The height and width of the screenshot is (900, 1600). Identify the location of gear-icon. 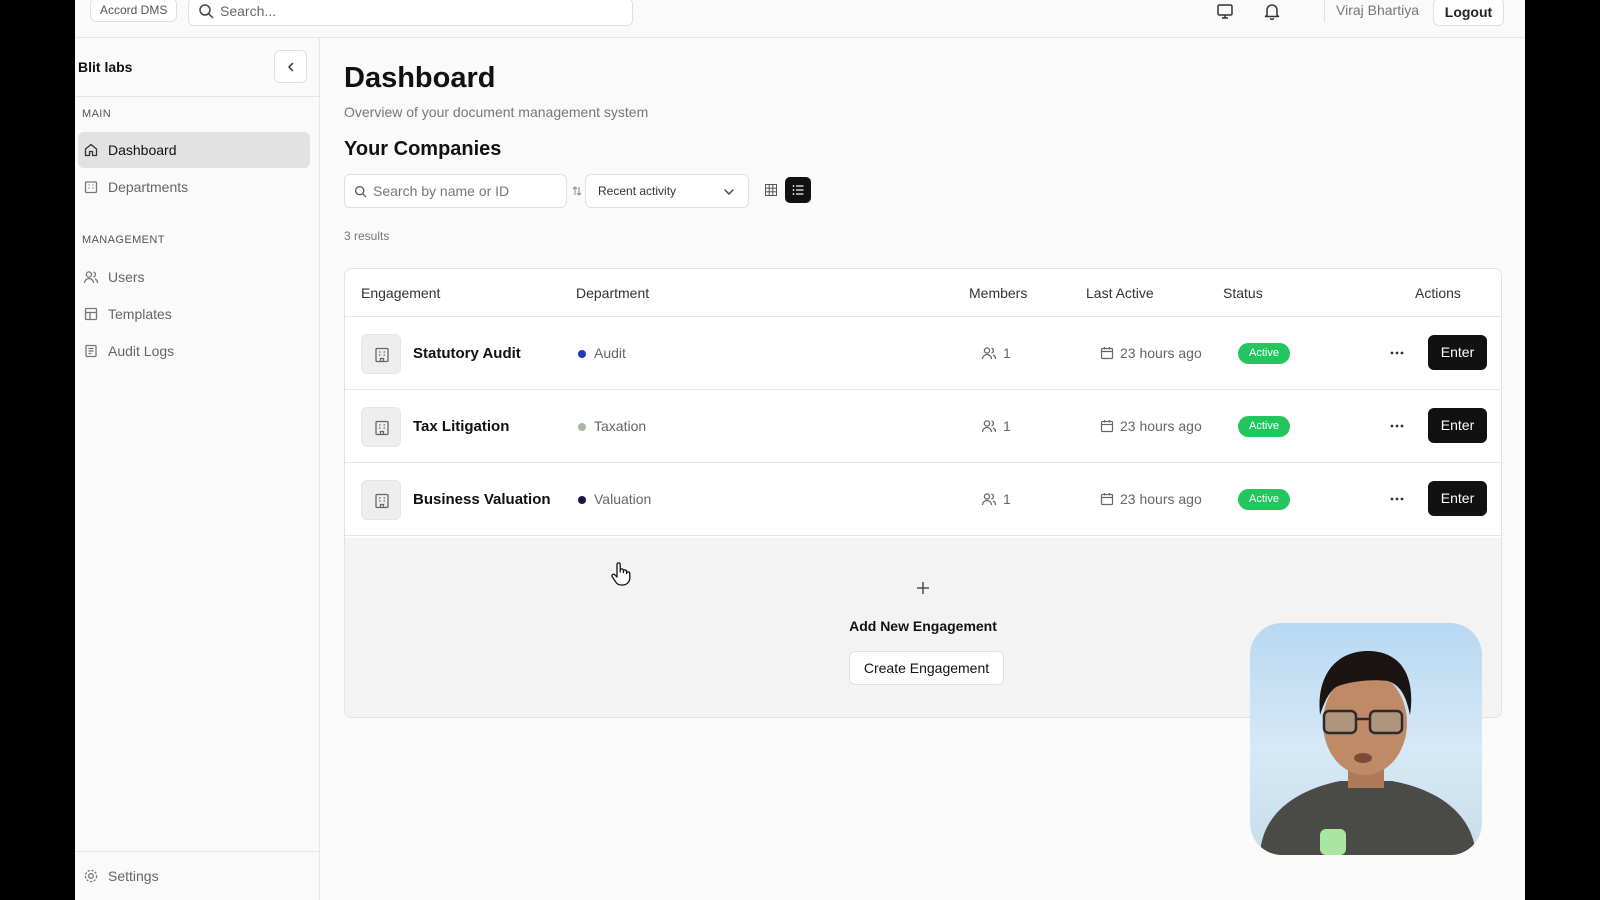
(91, 876).